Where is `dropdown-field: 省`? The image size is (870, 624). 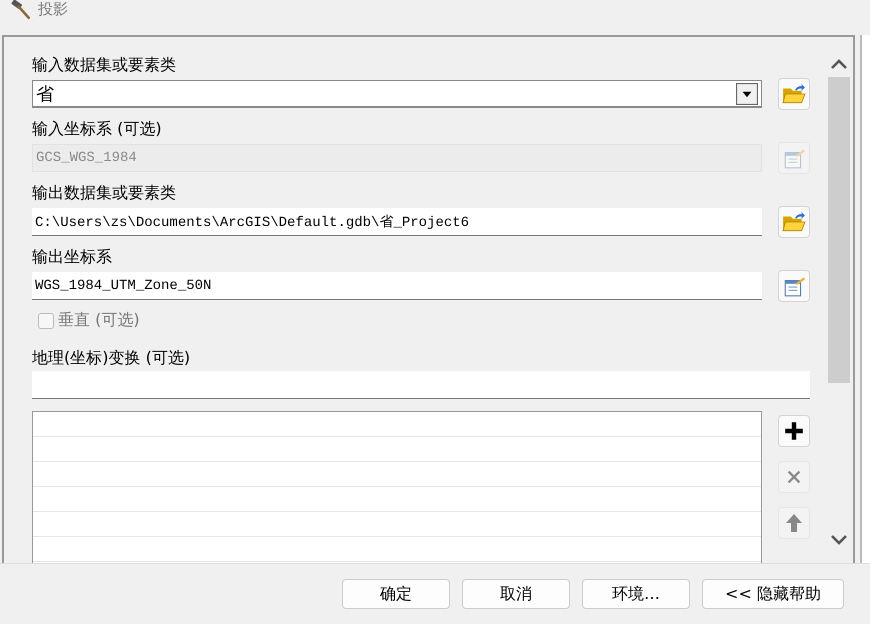 dropdown-field: 省 is located at coordinates (397, 94).